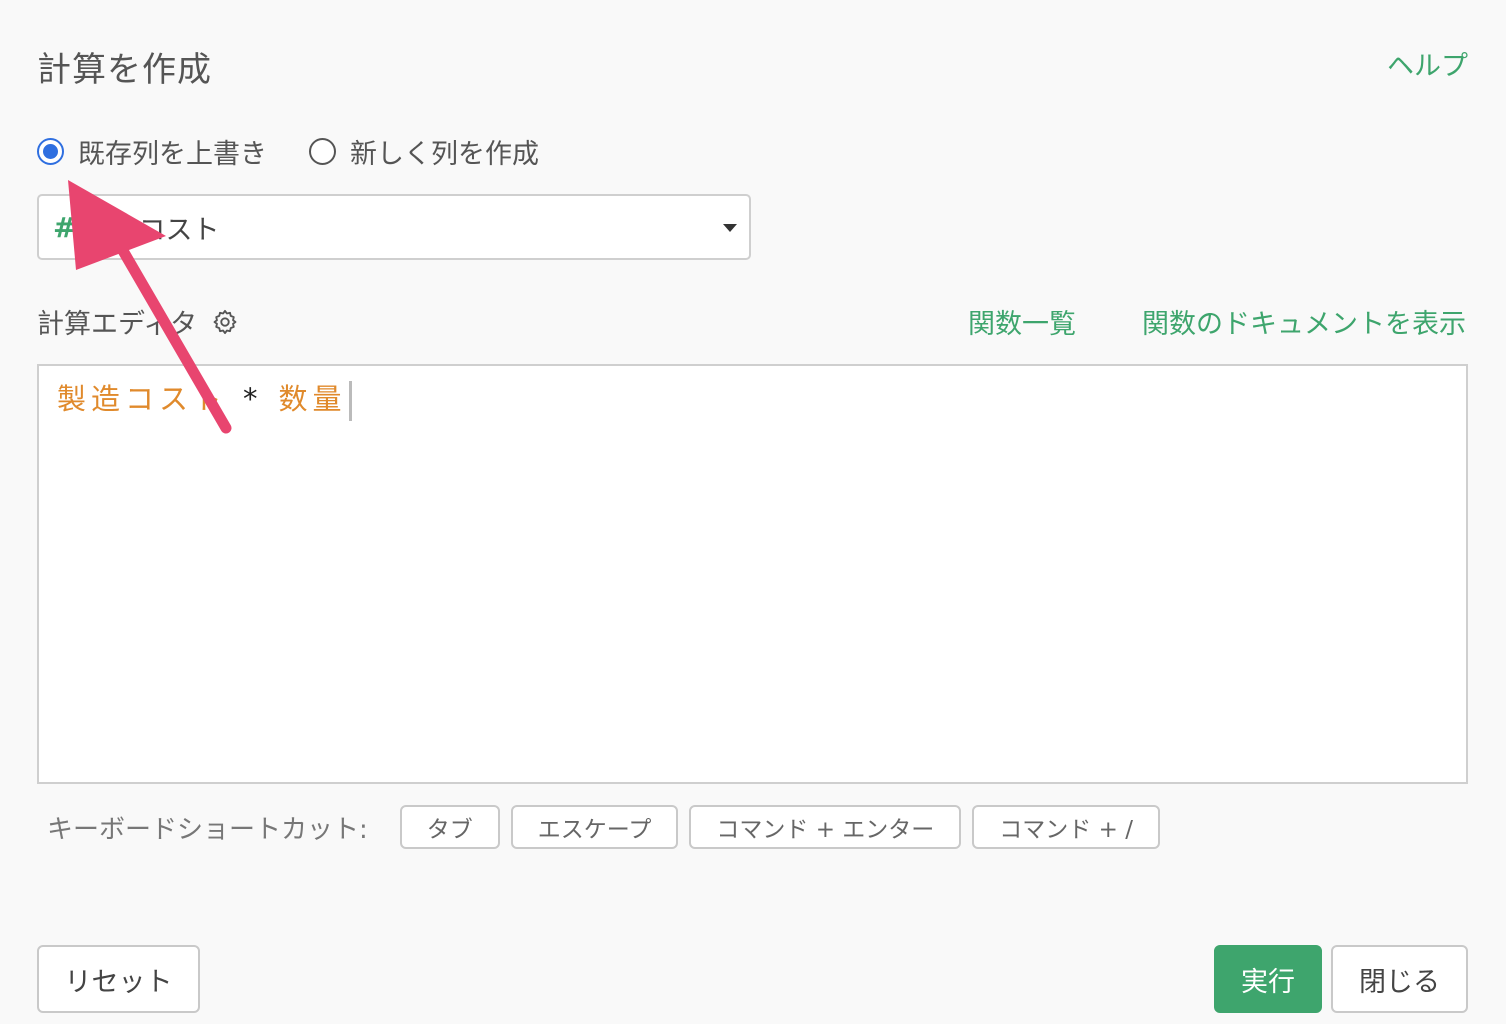  I want to click on run-button: 実行, so click(1268, 979).